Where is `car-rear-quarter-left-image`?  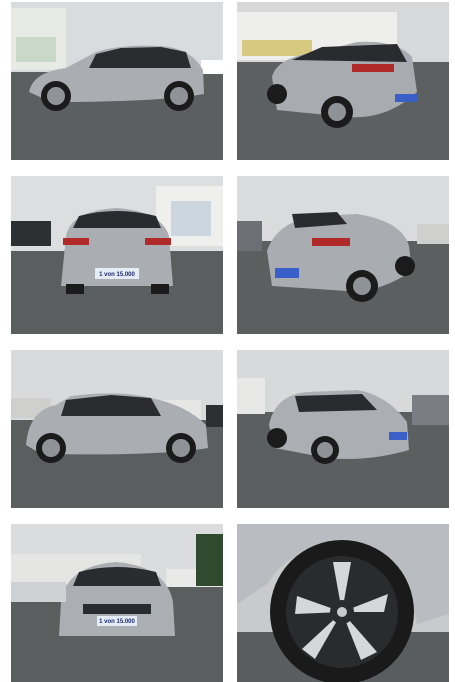 car-rear-quarter-left-image is located at coordinates (343, 255).